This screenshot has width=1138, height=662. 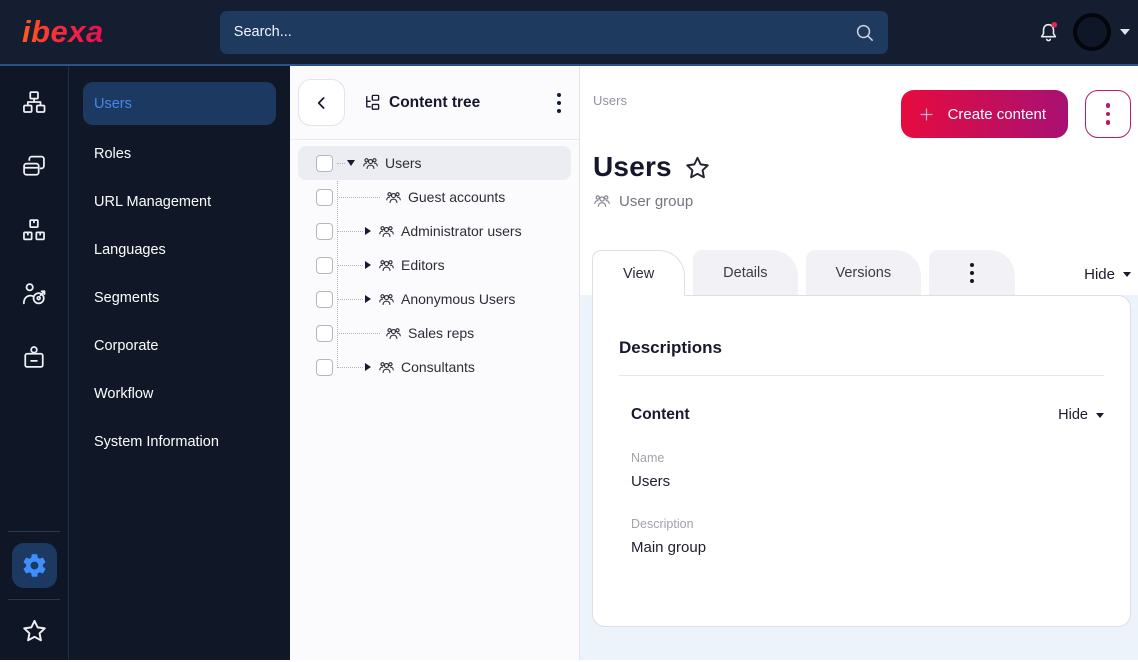 I want to click on pages-stack-icon, so click(x=34, y=166).